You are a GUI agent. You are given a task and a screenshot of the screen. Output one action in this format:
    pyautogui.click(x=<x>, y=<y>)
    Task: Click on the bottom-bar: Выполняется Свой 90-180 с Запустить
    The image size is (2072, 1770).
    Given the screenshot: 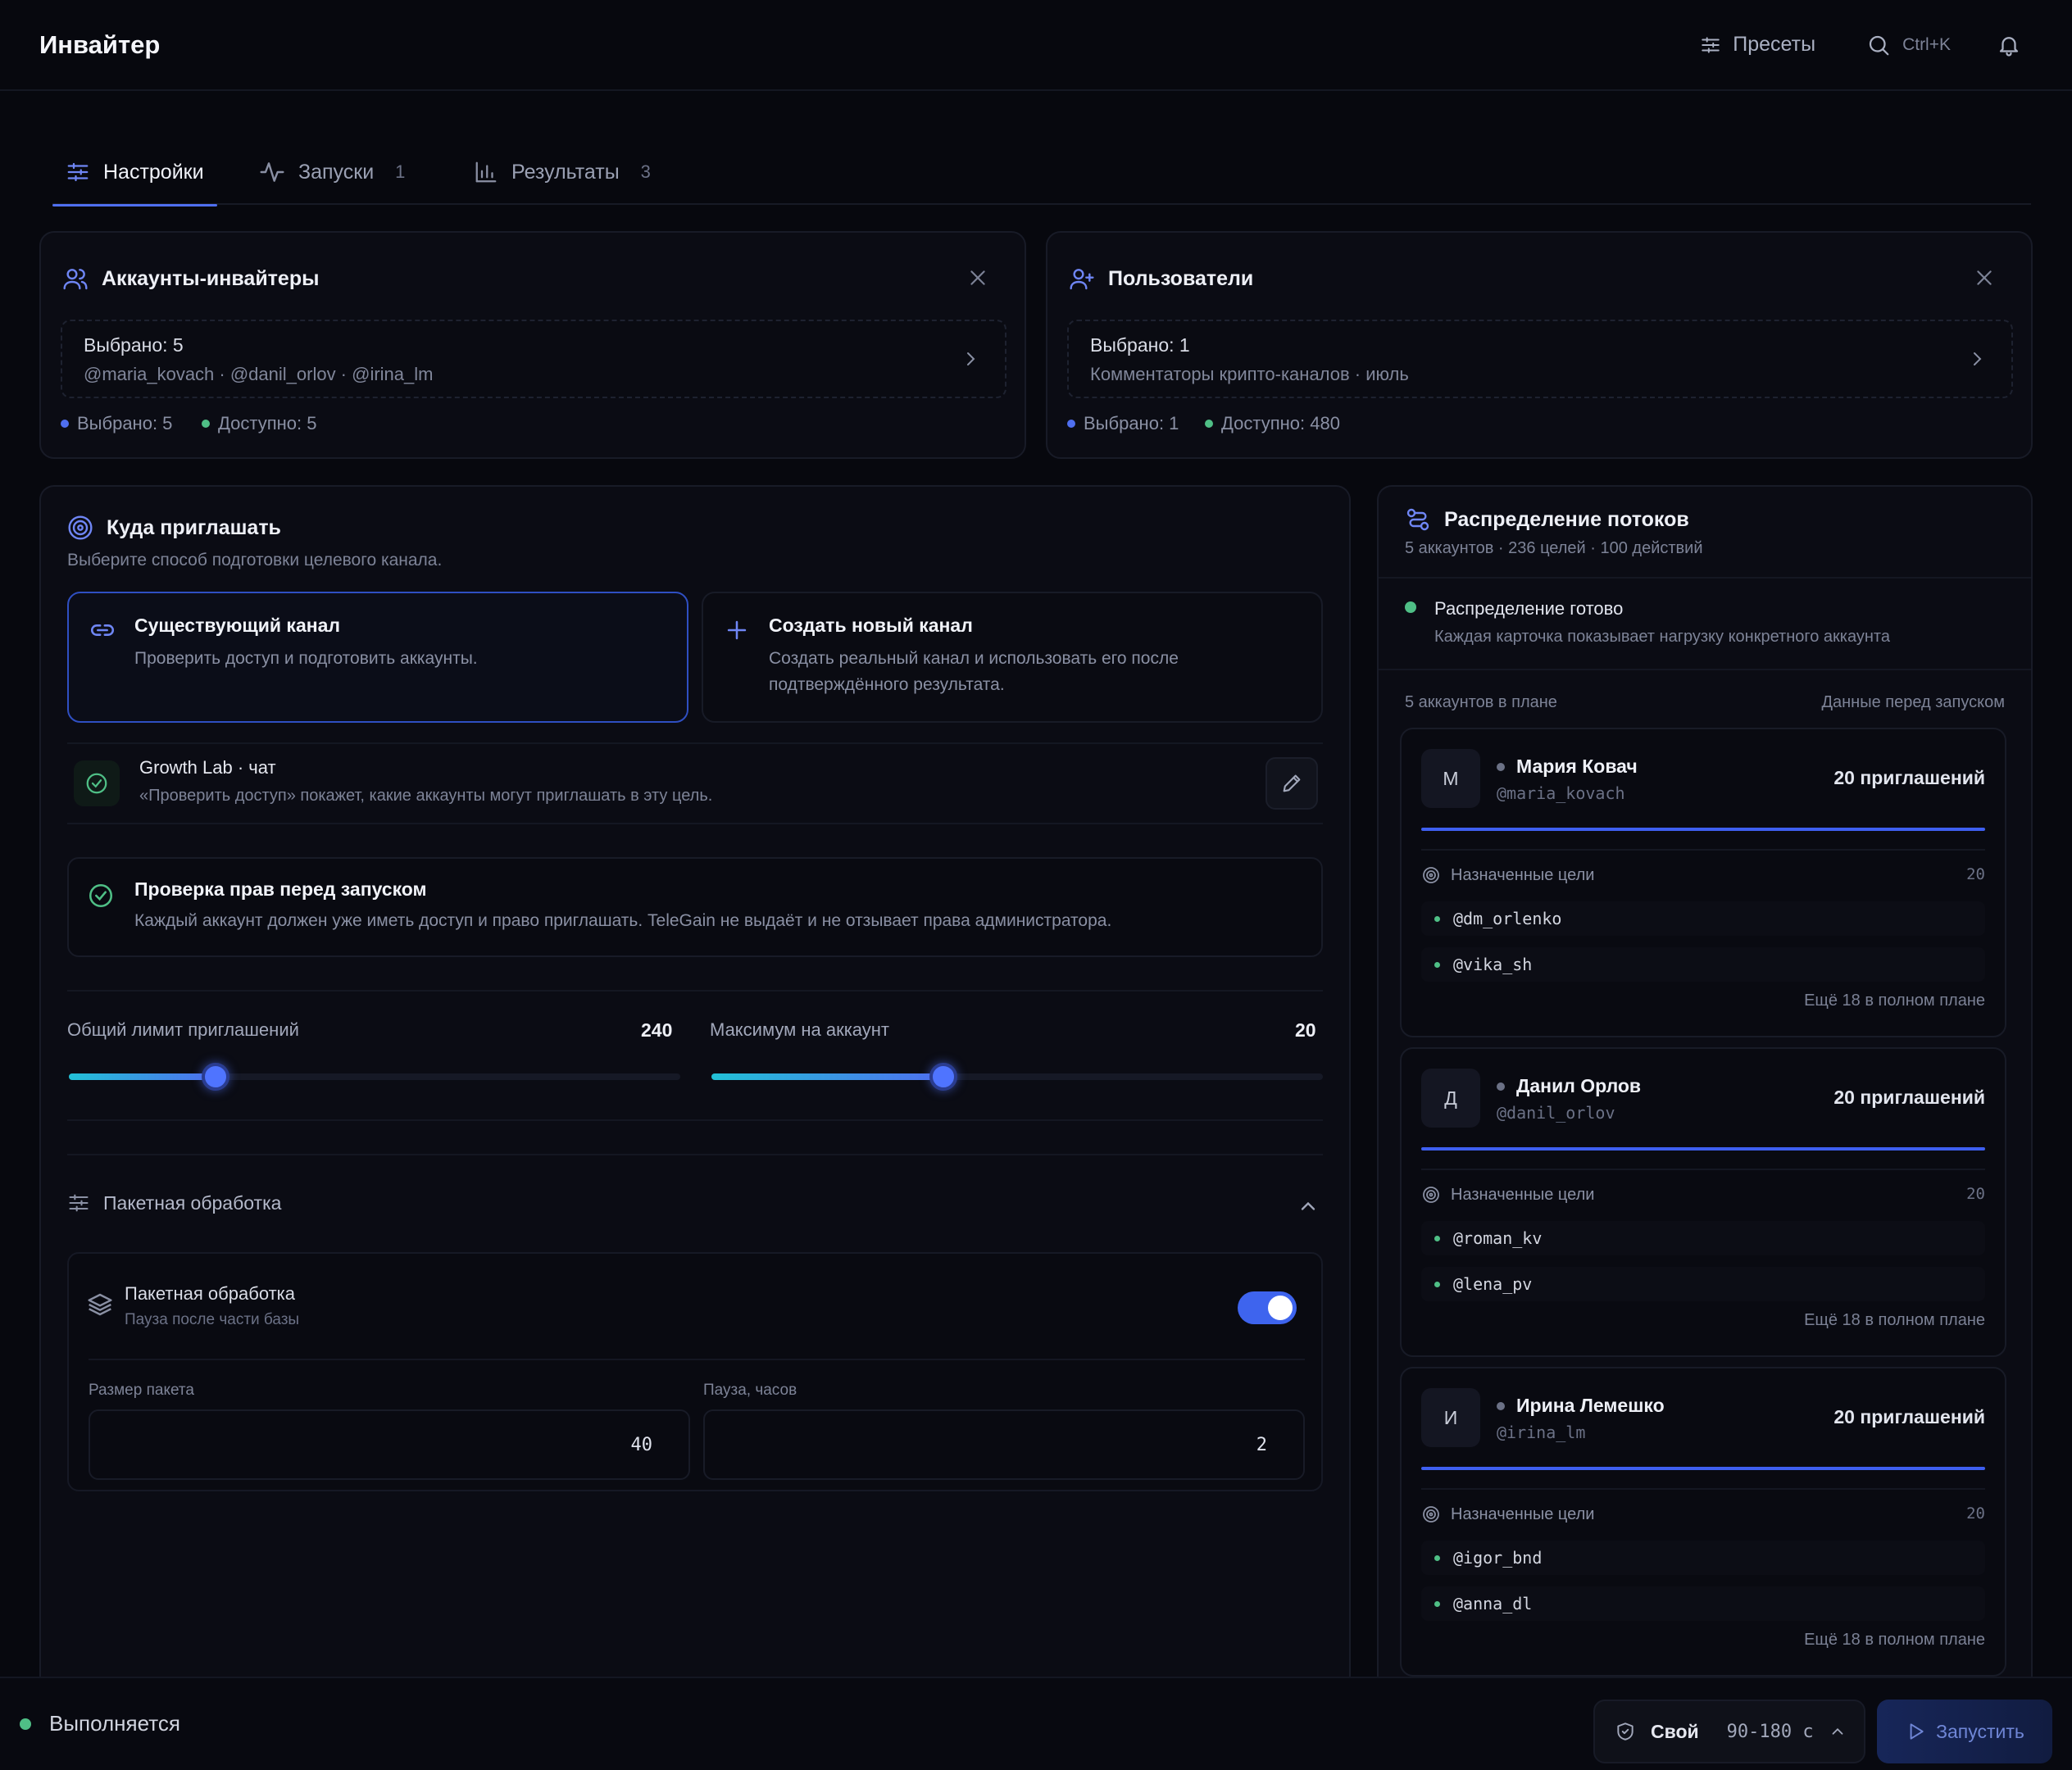 What is the action you would take?
    pyautogui.click(x=1036, y=1723)
    